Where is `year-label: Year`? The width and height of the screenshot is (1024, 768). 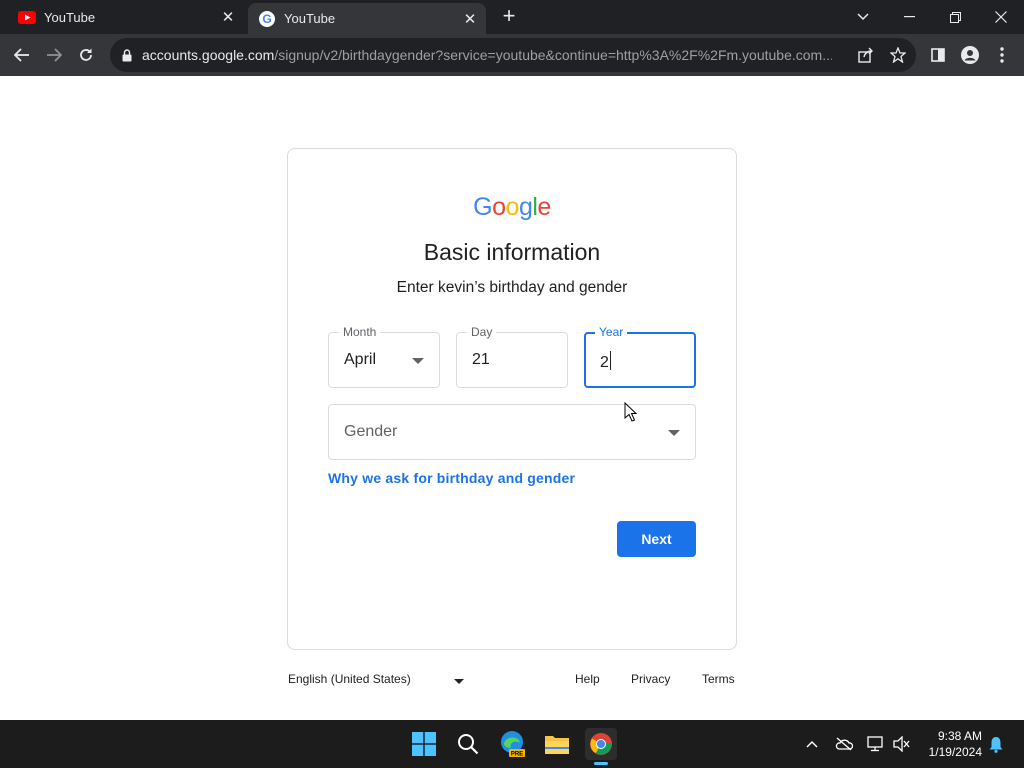
year-label: Year is located at coordinates (611, 332).